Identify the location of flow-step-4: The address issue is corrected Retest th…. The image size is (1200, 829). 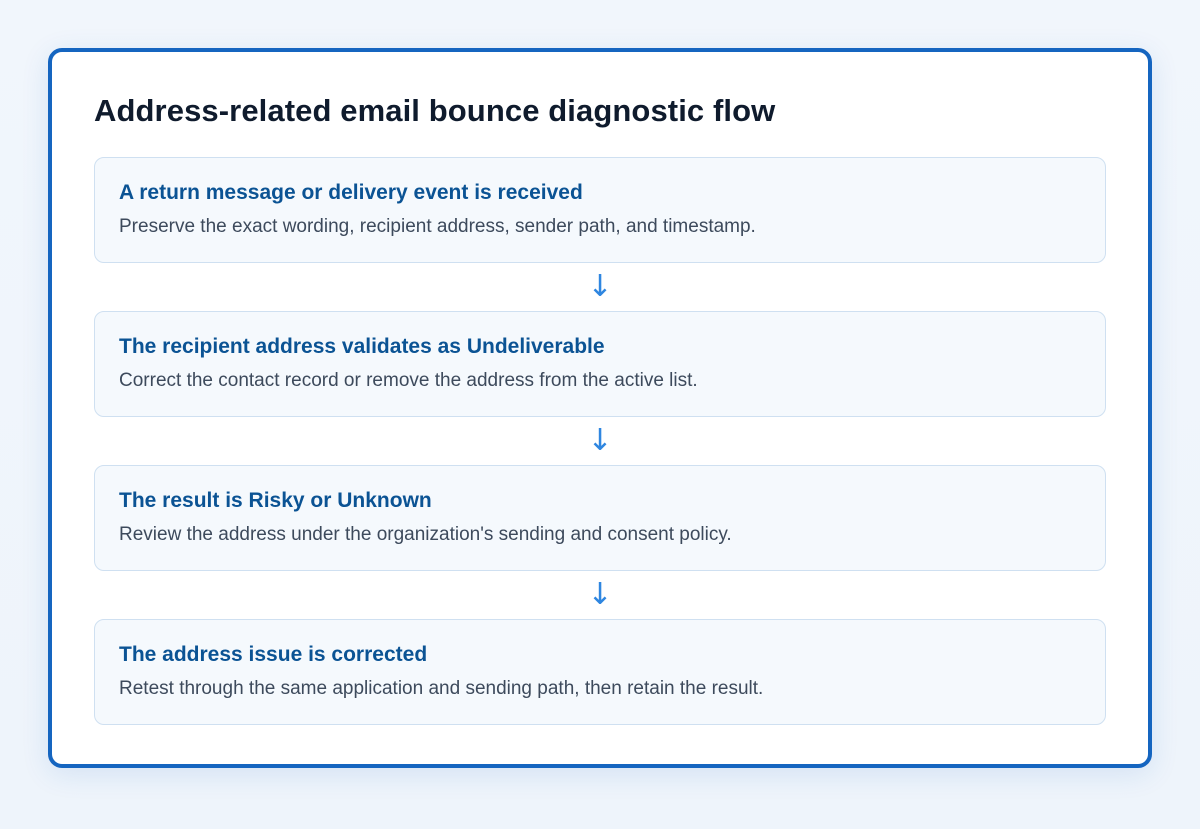
(600, 672).